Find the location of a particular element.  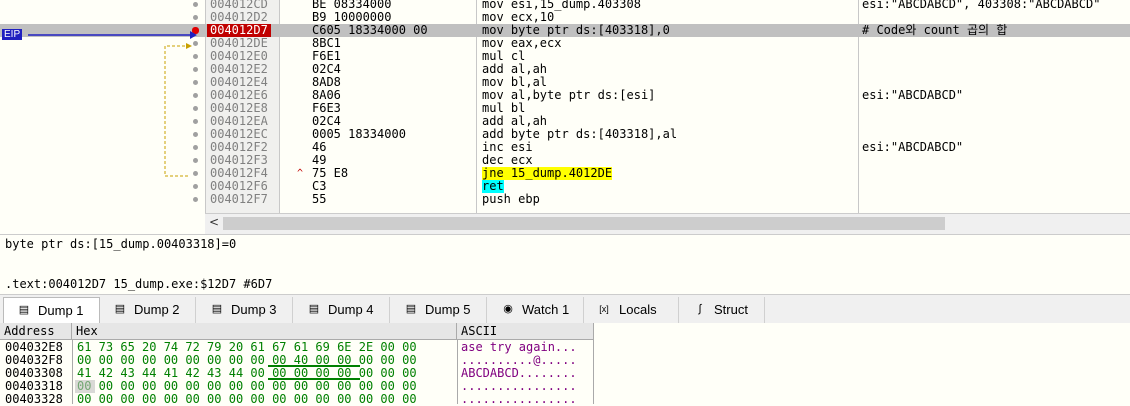

tab-label: Dump 1 is located at coordinates (61, 310).